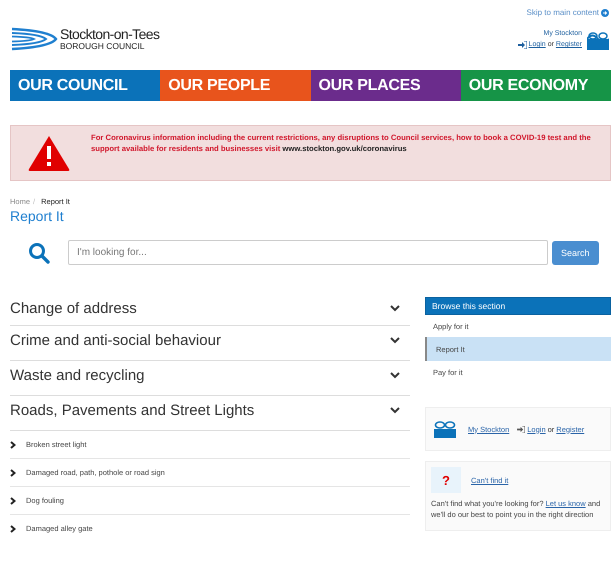 This screenshot has height=566, width=611. What do you see at coordinates (37, 216) in the screenshot?
I see `page-title: Report It` at bounding box center [37, 216].